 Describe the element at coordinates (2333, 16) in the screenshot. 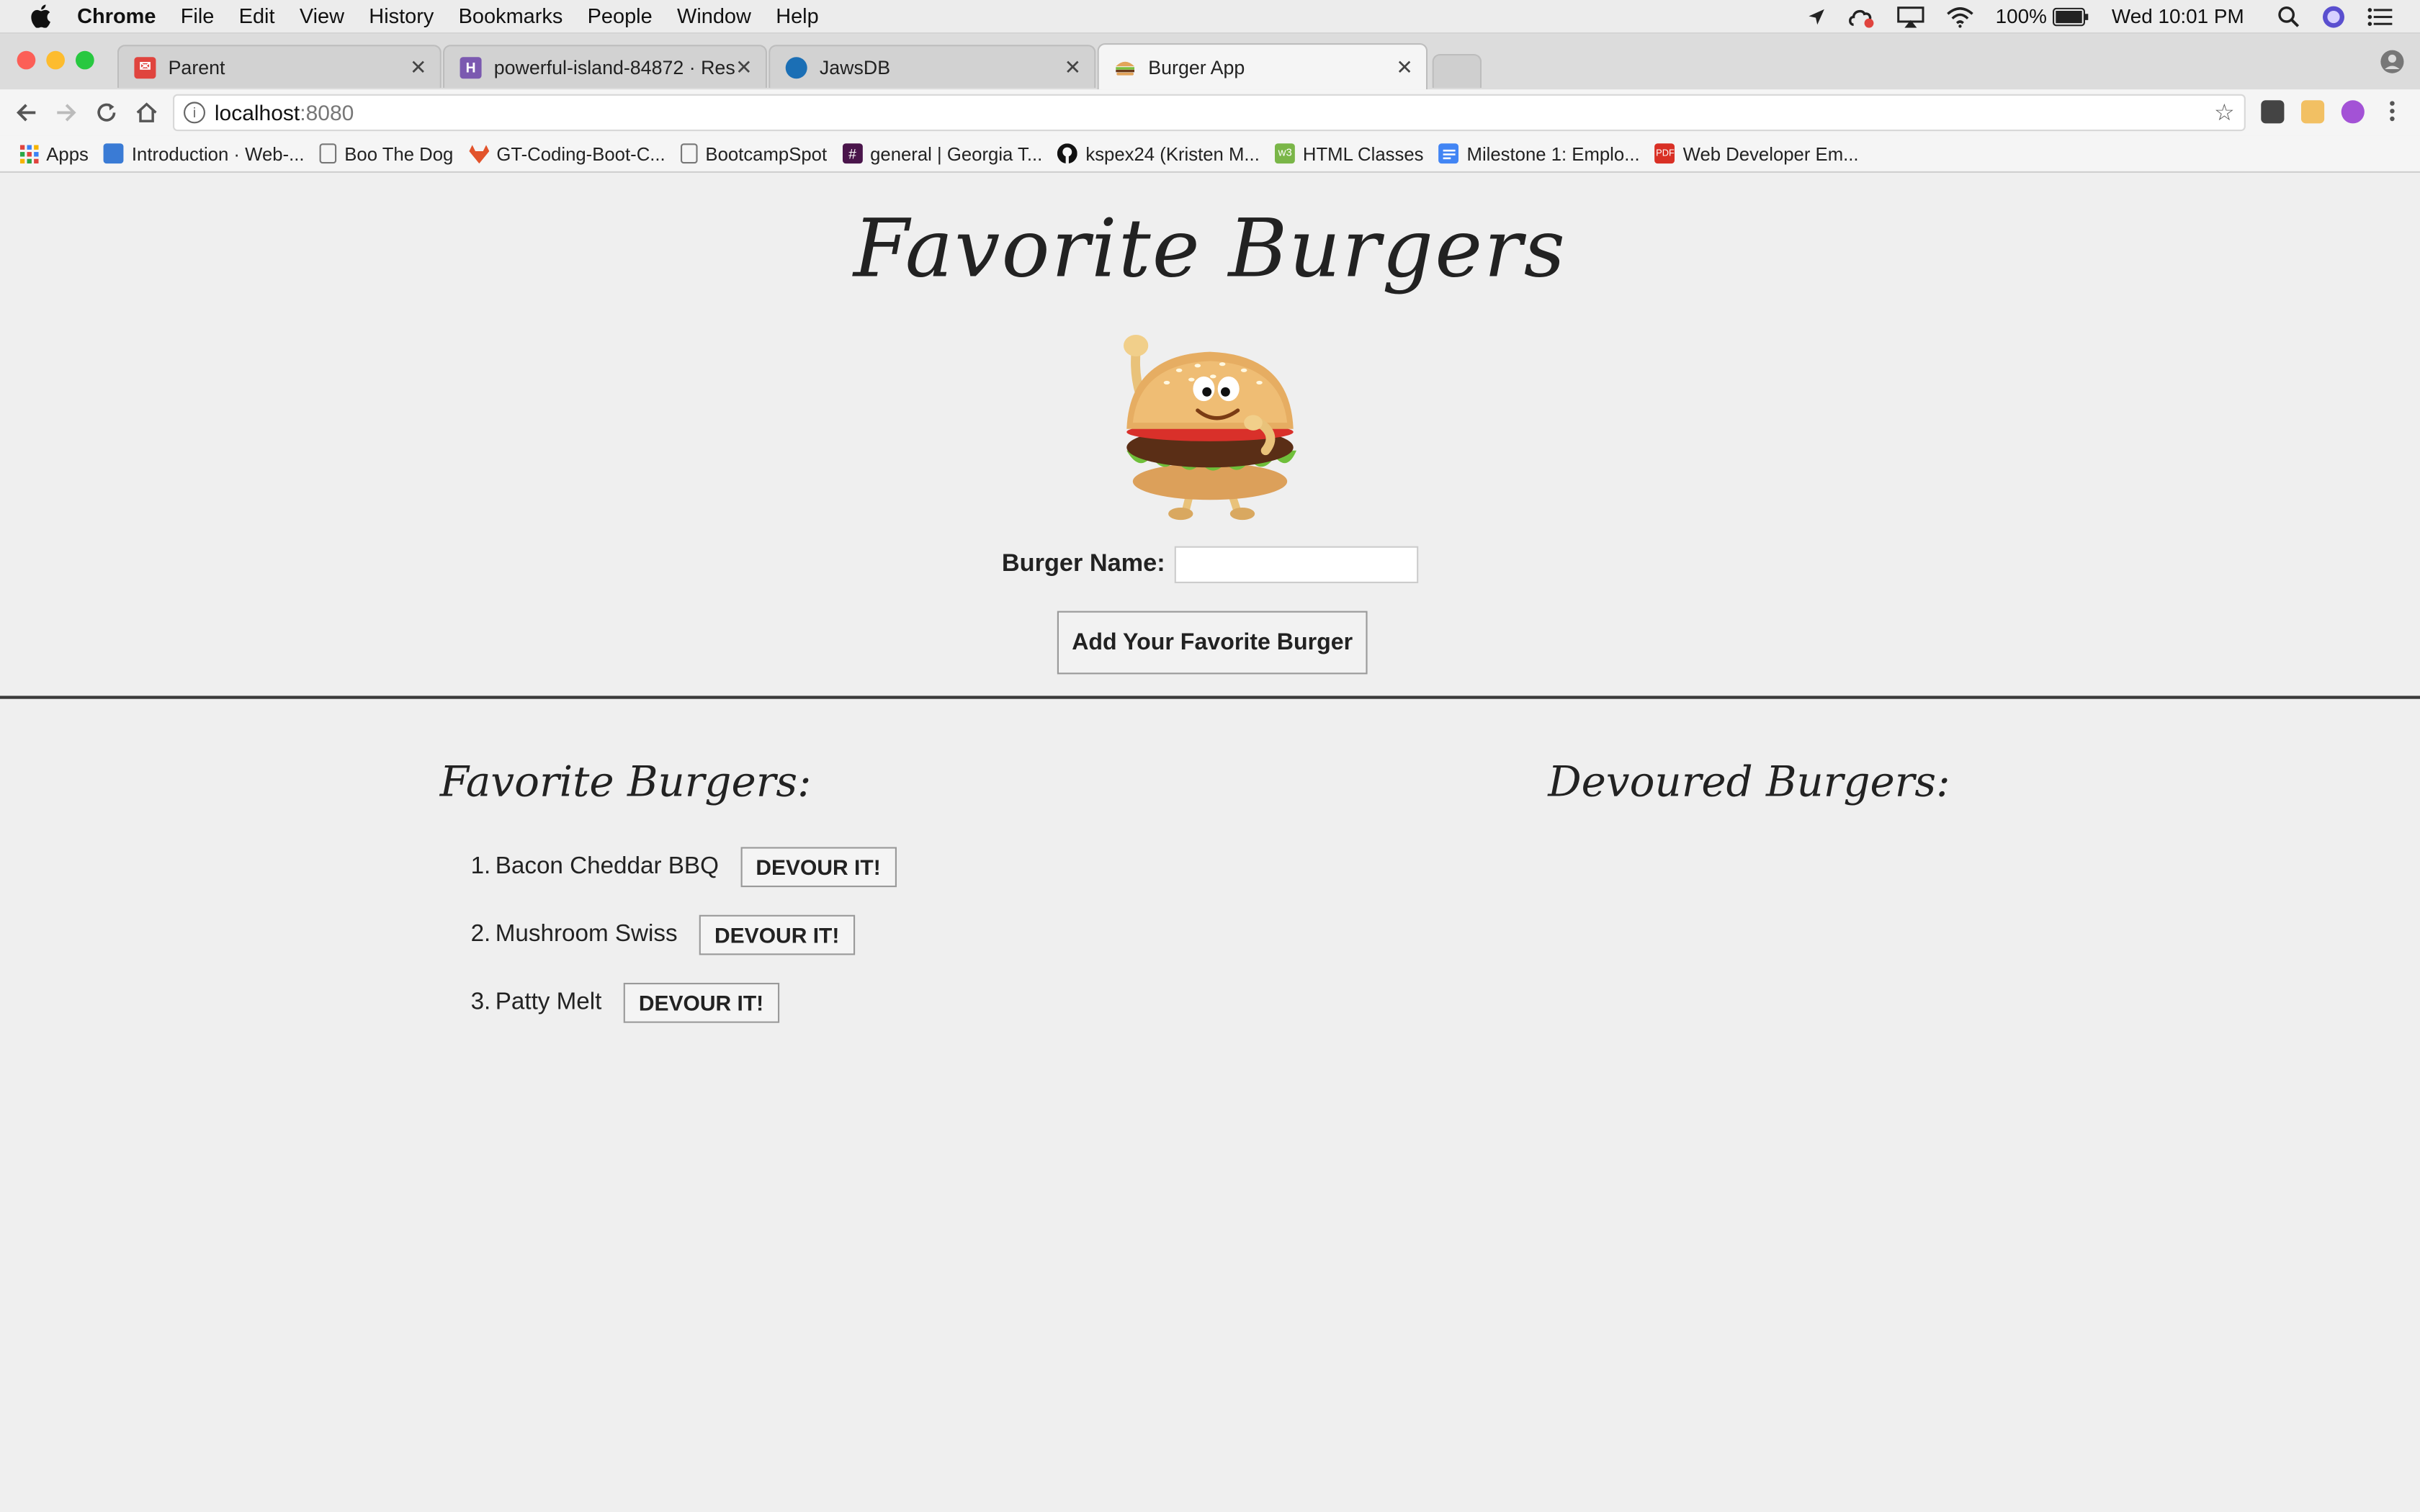

I see `siri-icon` at that location.